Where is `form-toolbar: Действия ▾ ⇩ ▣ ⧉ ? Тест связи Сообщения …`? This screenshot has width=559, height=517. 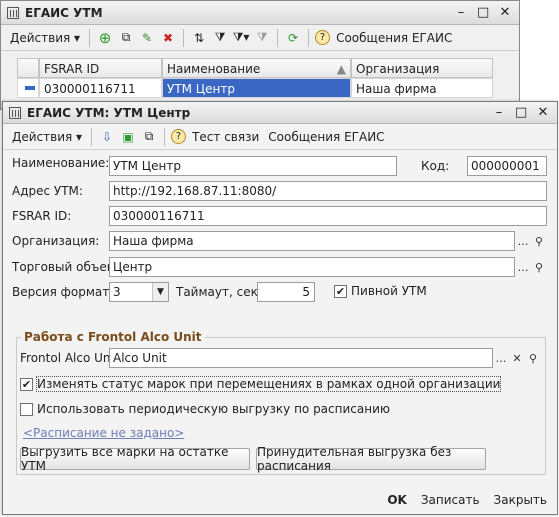 form-toolbar: Действия ▾ ⇩ ▣ ⧉ ? Тест связи Сообщения … is located at coordinates (280, 137).